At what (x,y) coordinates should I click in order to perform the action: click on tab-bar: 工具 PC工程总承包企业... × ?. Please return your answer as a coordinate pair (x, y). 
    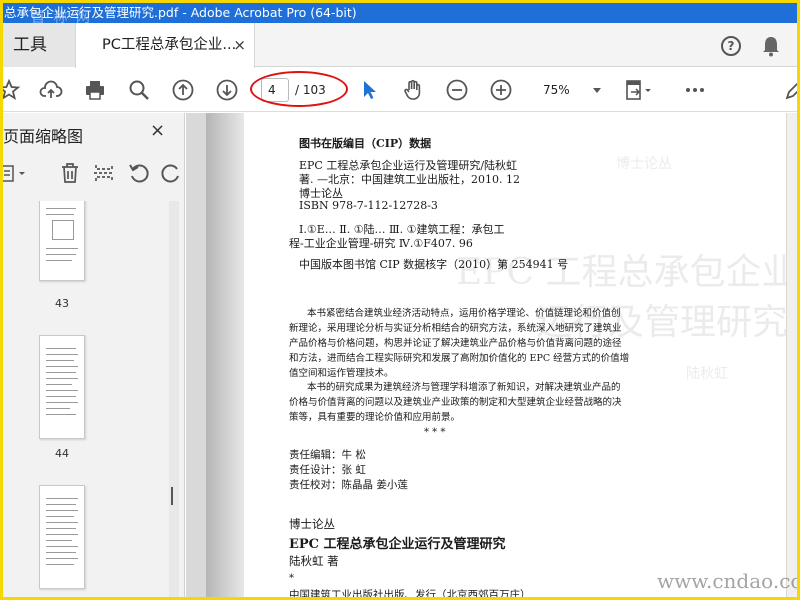
    Looking at the image, I should click on (400, 45).